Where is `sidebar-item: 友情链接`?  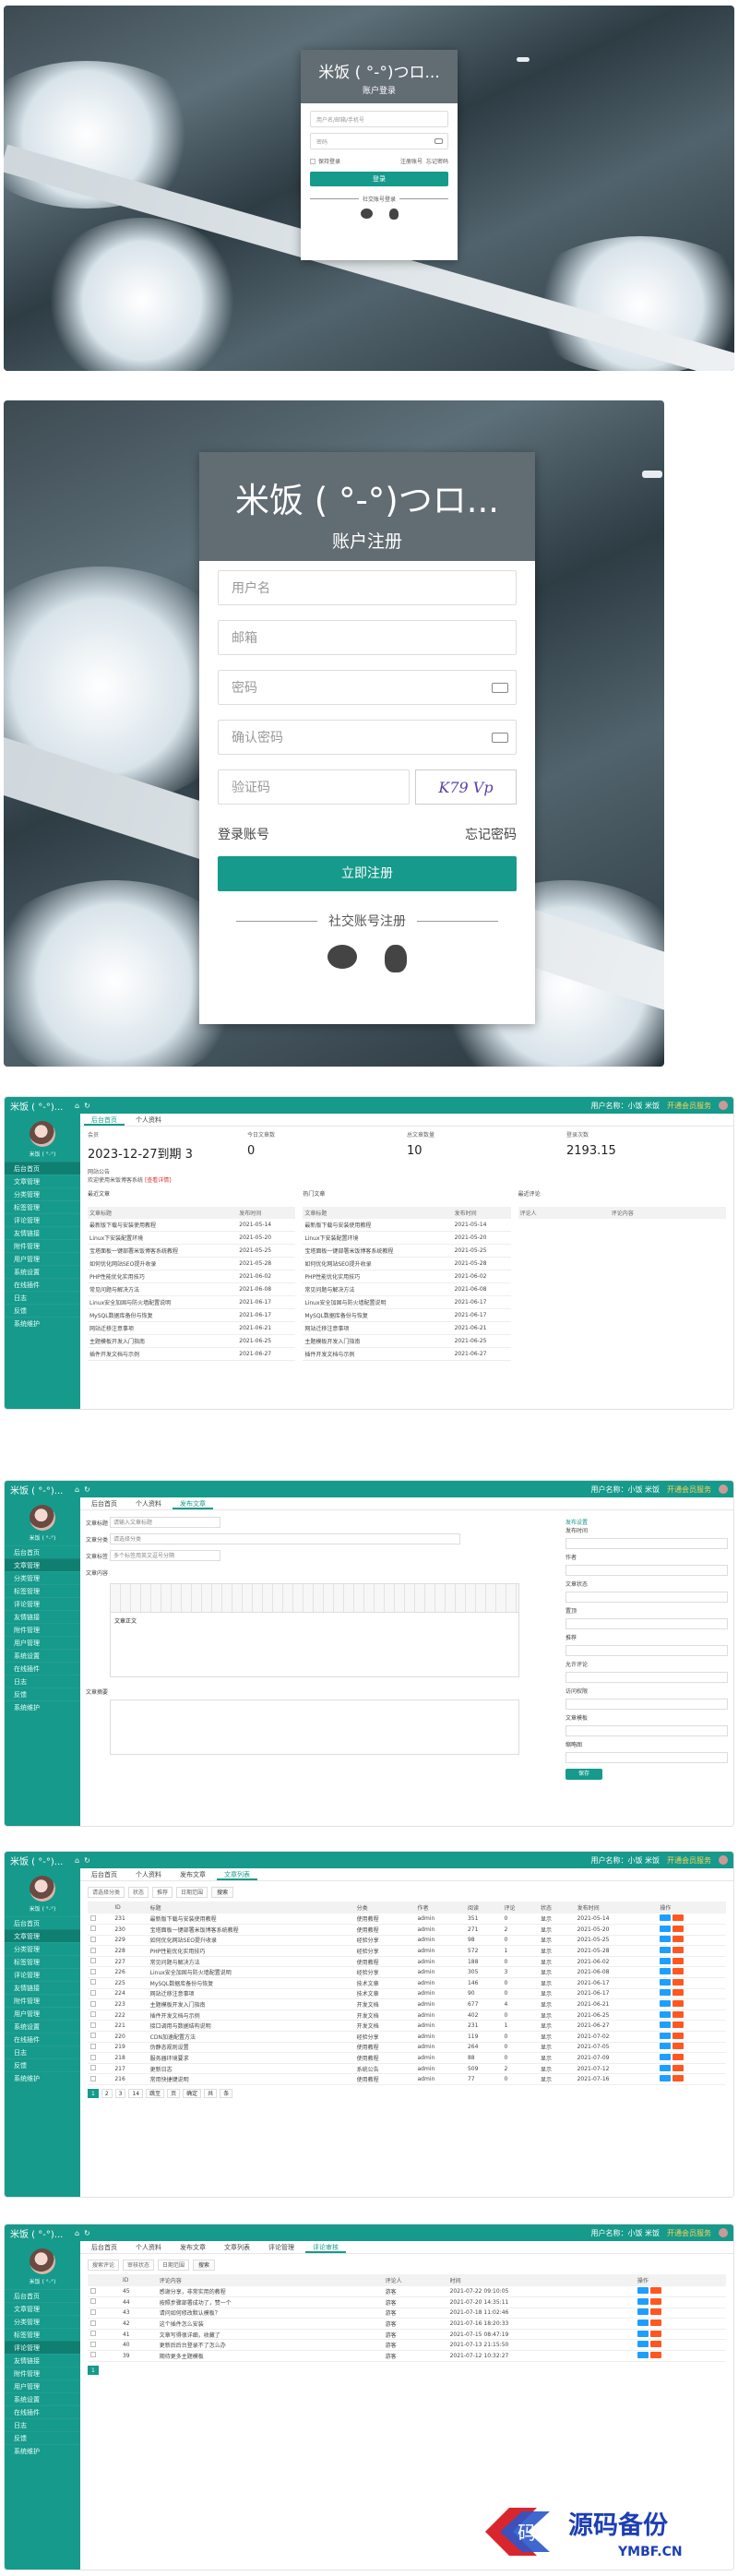 sidebar-item: 友情链接 is located at coordinates (42, 1616).